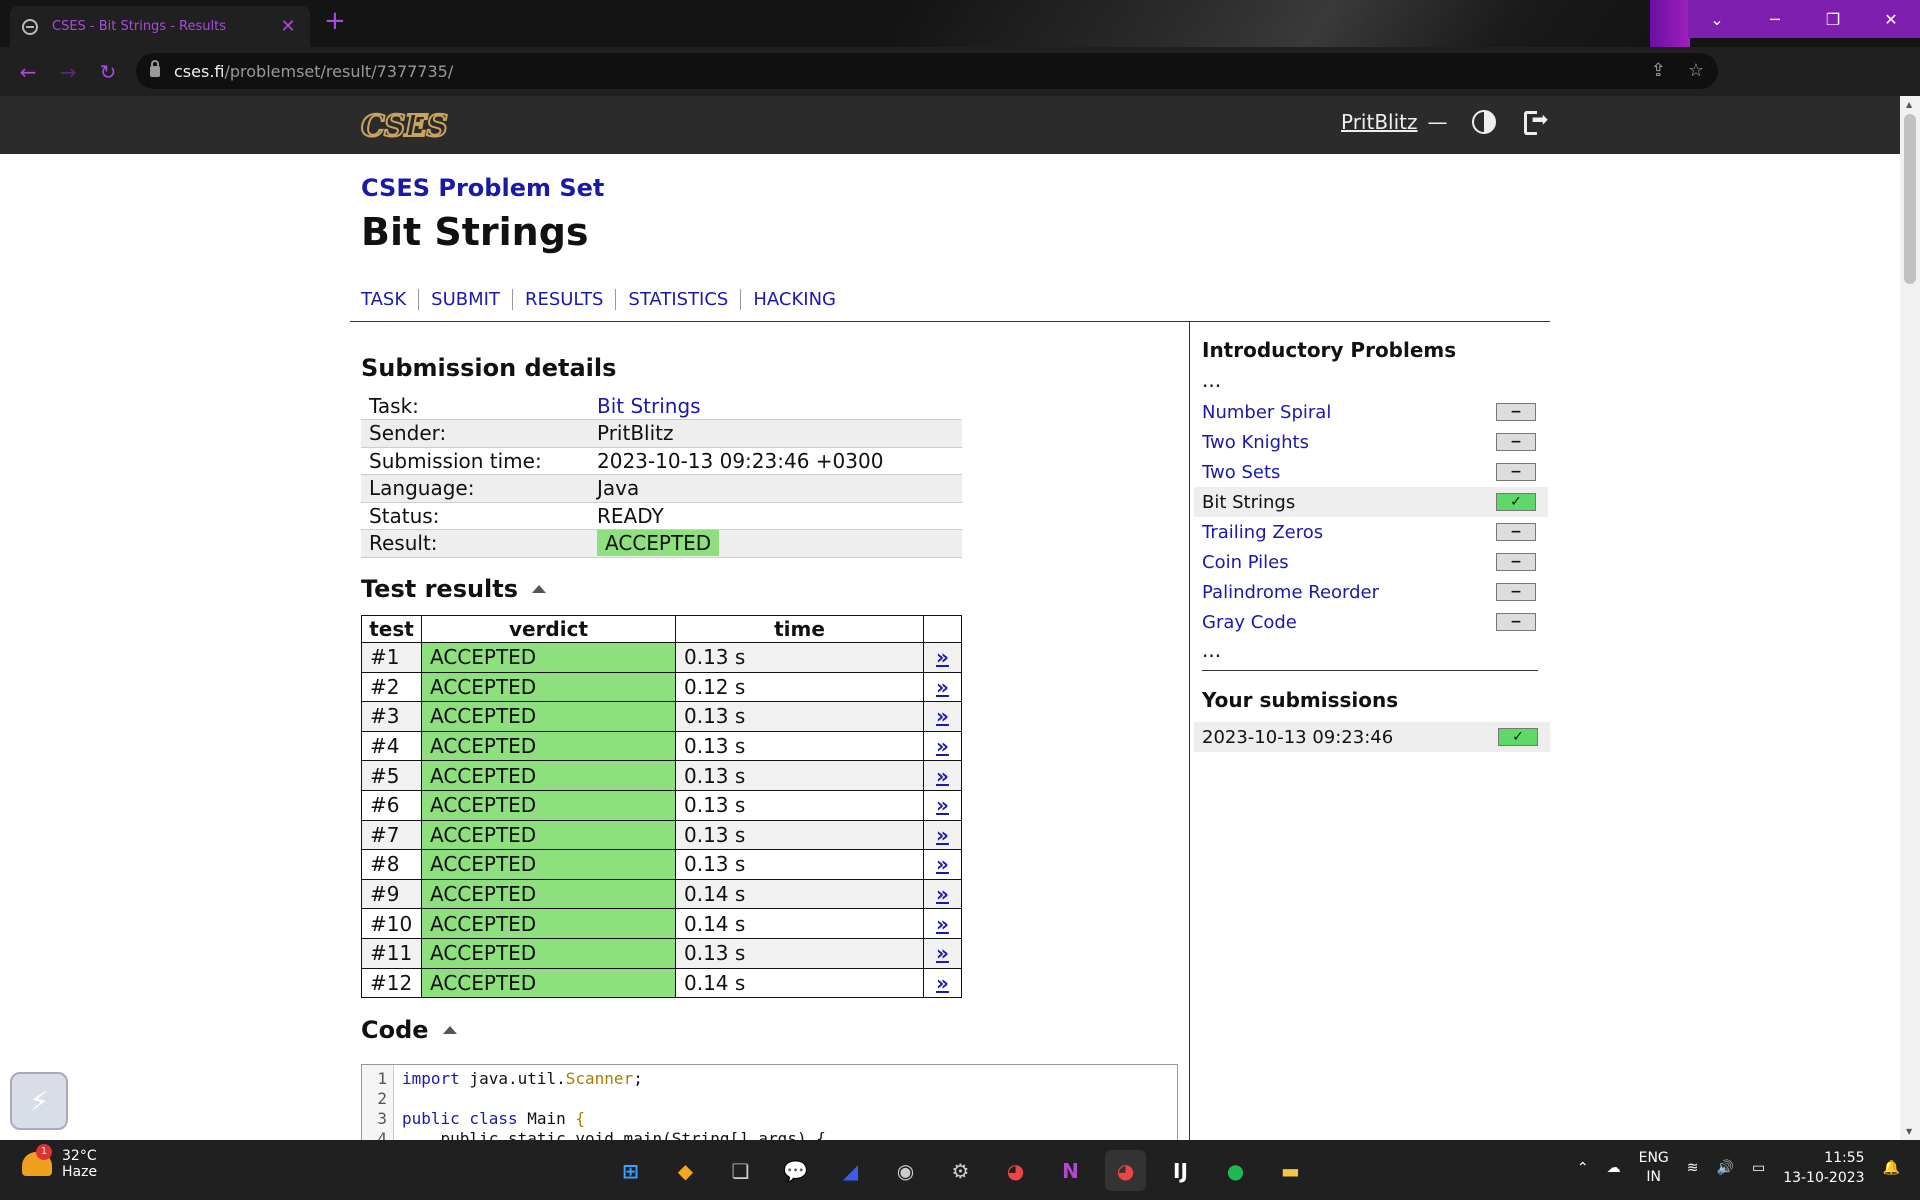  What do you see at coordinates (1483, 122) in the screenshot?
I see `contrast-toggle-icon` at bounding box center [1483, 122].